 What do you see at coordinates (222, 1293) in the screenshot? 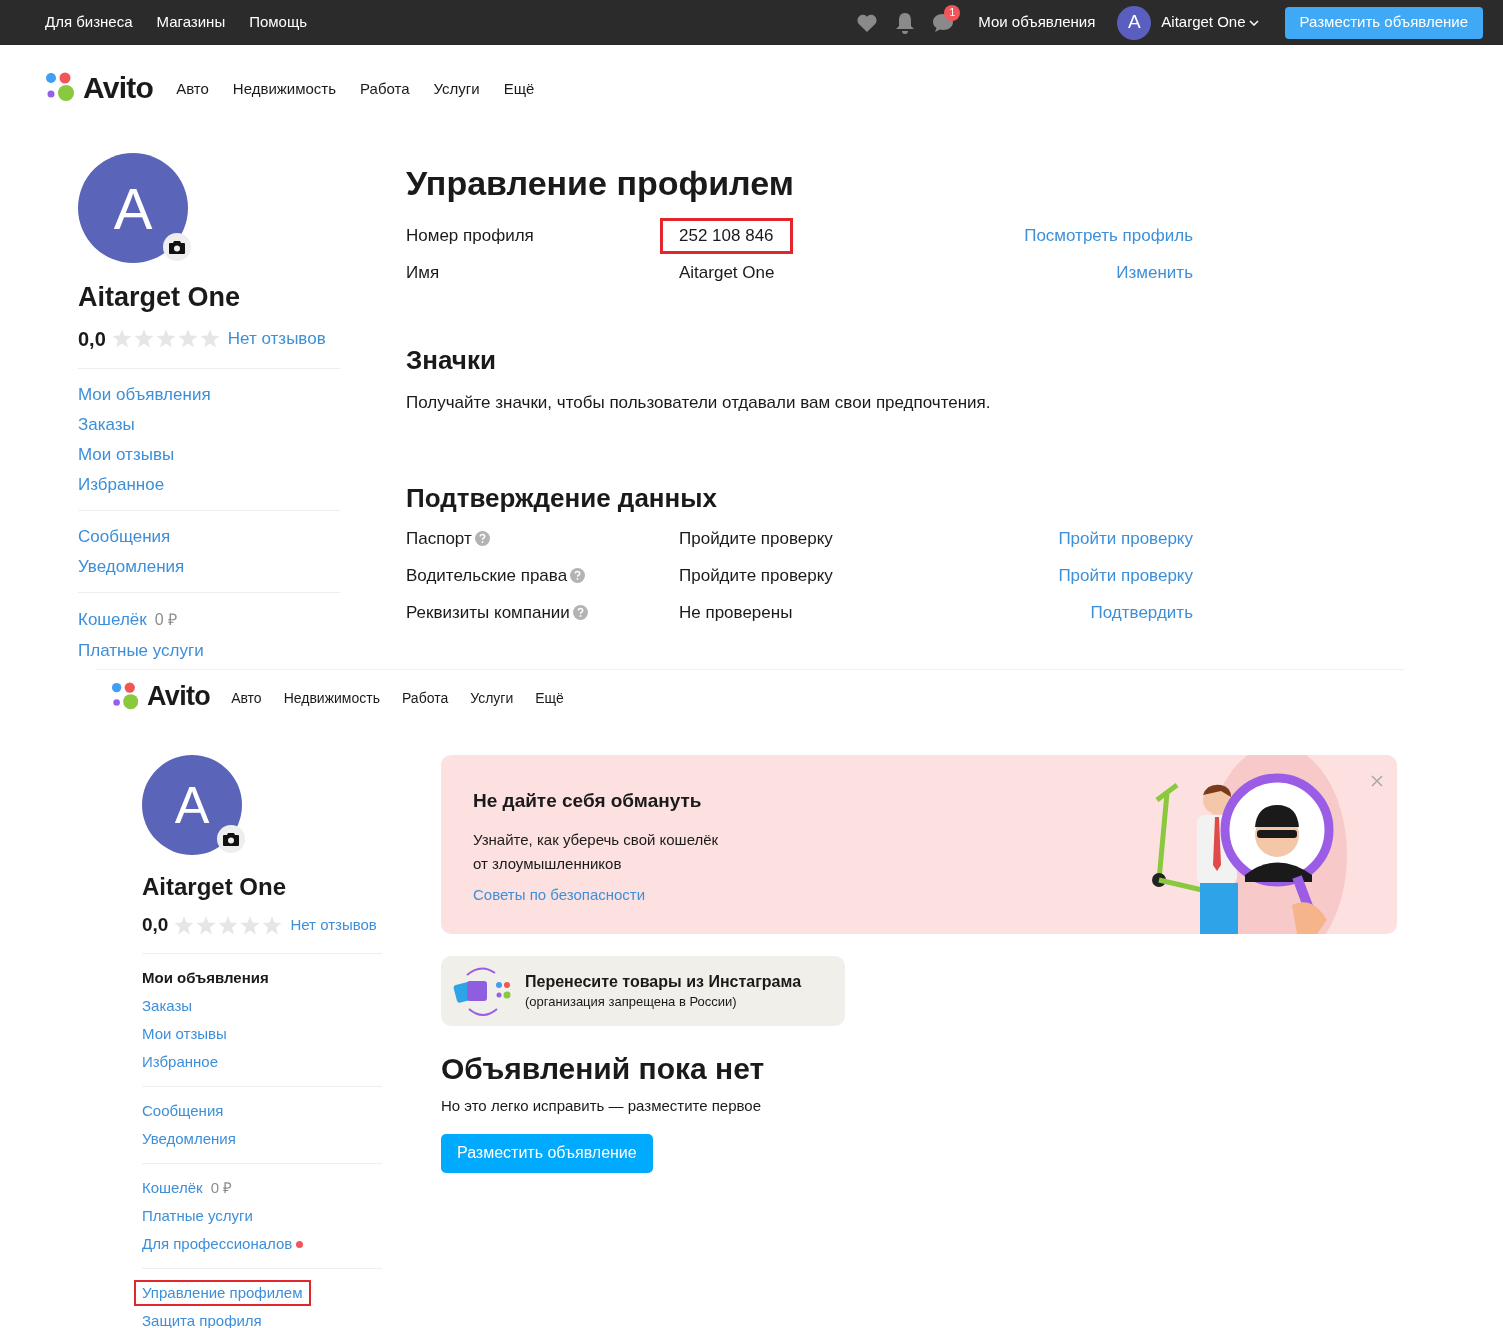
I see `sidebar-link: Управление профилем` at bounding box center [222, 1293].